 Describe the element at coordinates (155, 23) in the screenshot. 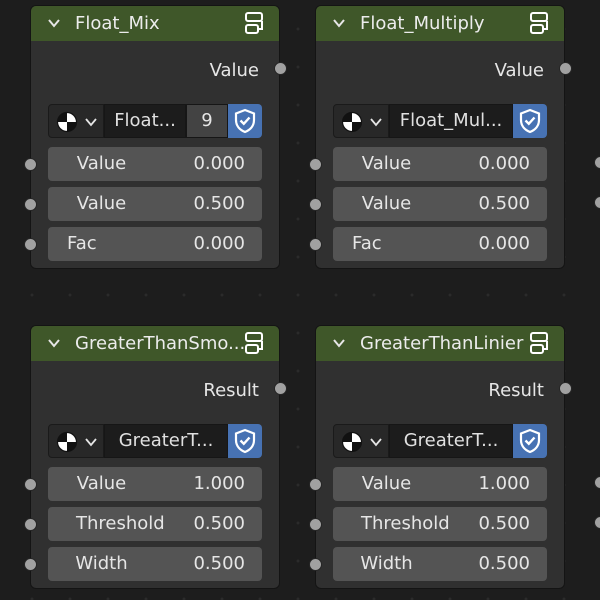

I see `node-header: Float_Mix` at that location.